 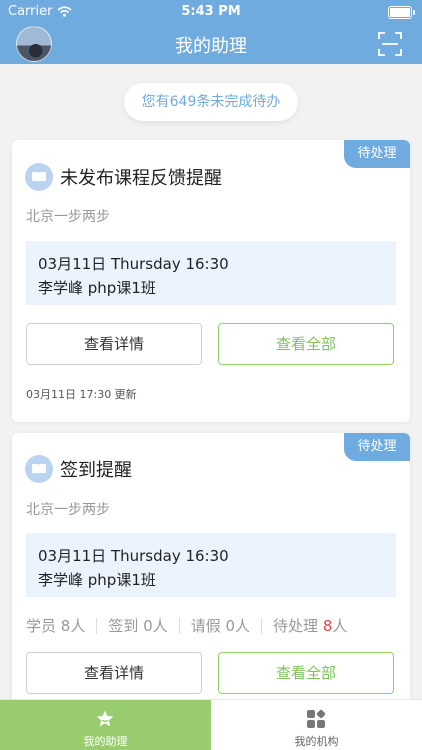 I want to click on card-title: 未发布课程反馈提醒, so click(x=141, y=178).